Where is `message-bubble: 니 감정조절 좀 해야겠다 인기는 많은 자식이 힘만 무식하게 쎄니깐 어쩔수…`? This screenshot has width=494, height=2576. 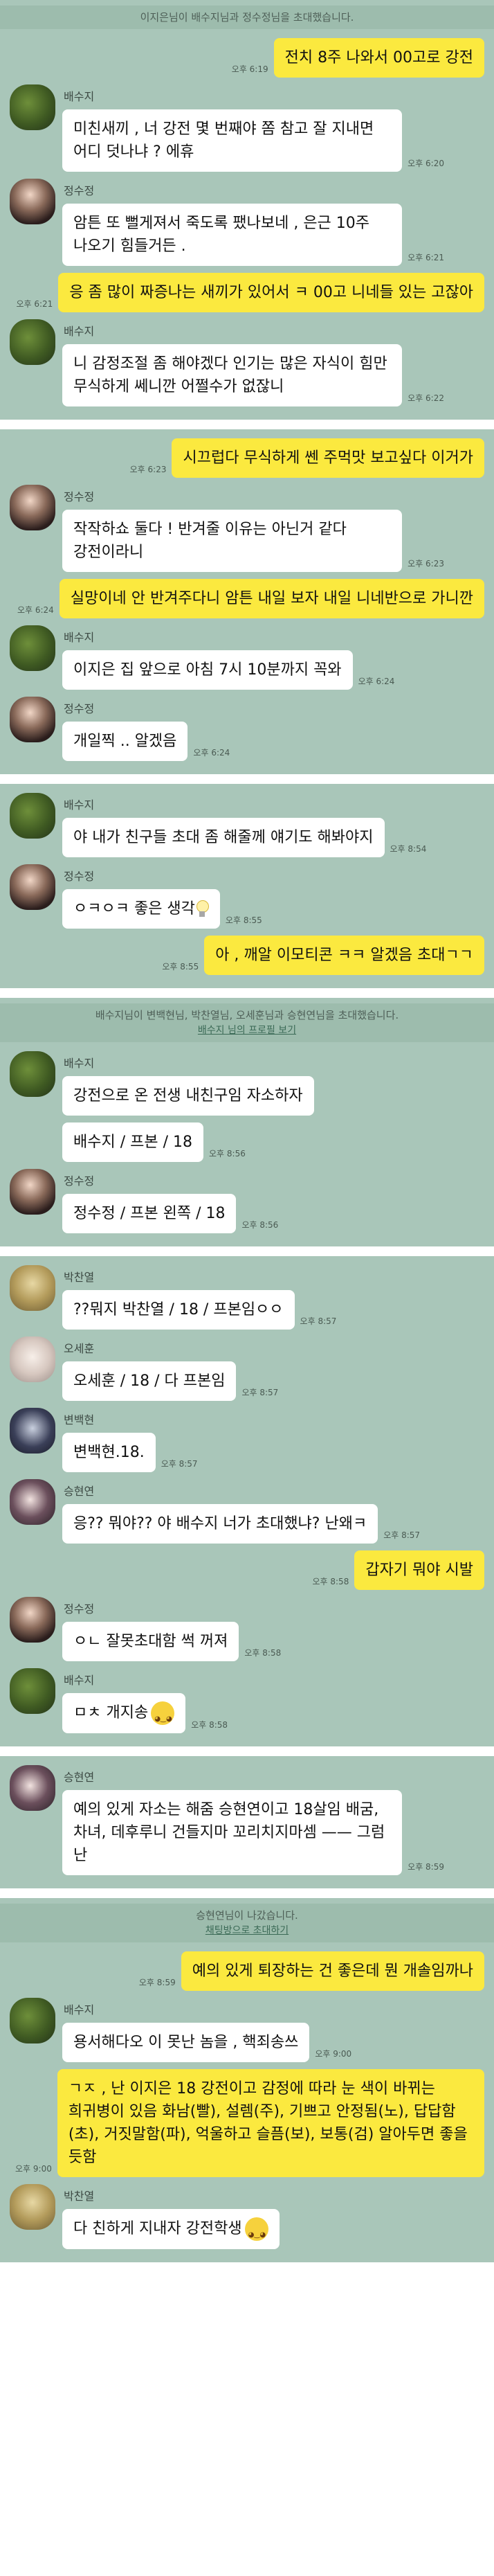
message-bubble: 니 감정조절 좀 해야겠다 인기는 많은 자식이 힘만 무식하게 쎄니깐 어쩔수… is located at coordinates (232, 375).